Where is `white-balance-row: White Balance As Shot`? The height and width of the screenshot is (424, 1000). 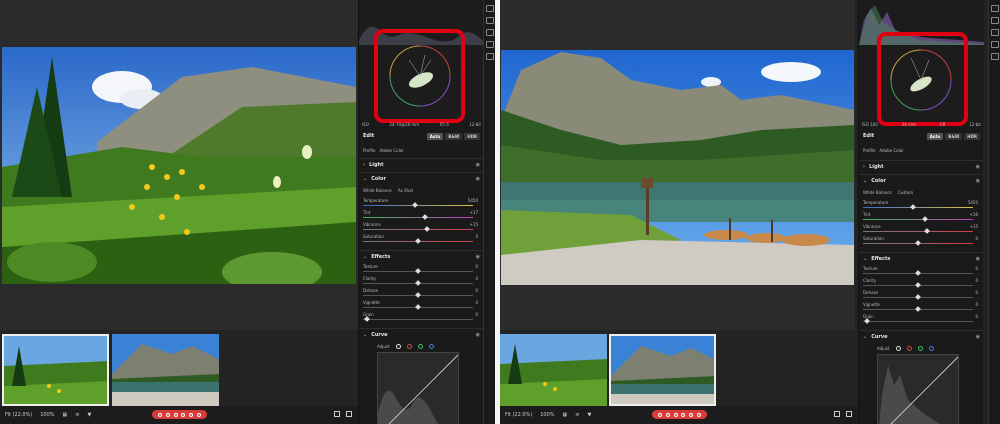 white-balance-row: White Balance As Shot is located at coordinates (420, 190).